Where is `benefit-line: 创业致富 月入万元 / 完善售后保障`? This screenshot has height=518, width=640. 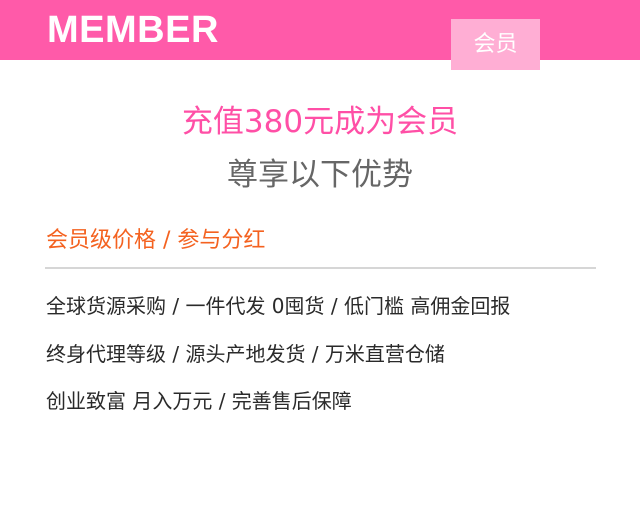 benefit-line: 创业致富 月入万元 / 完善售后保障 is located at coordinates (199, 401).